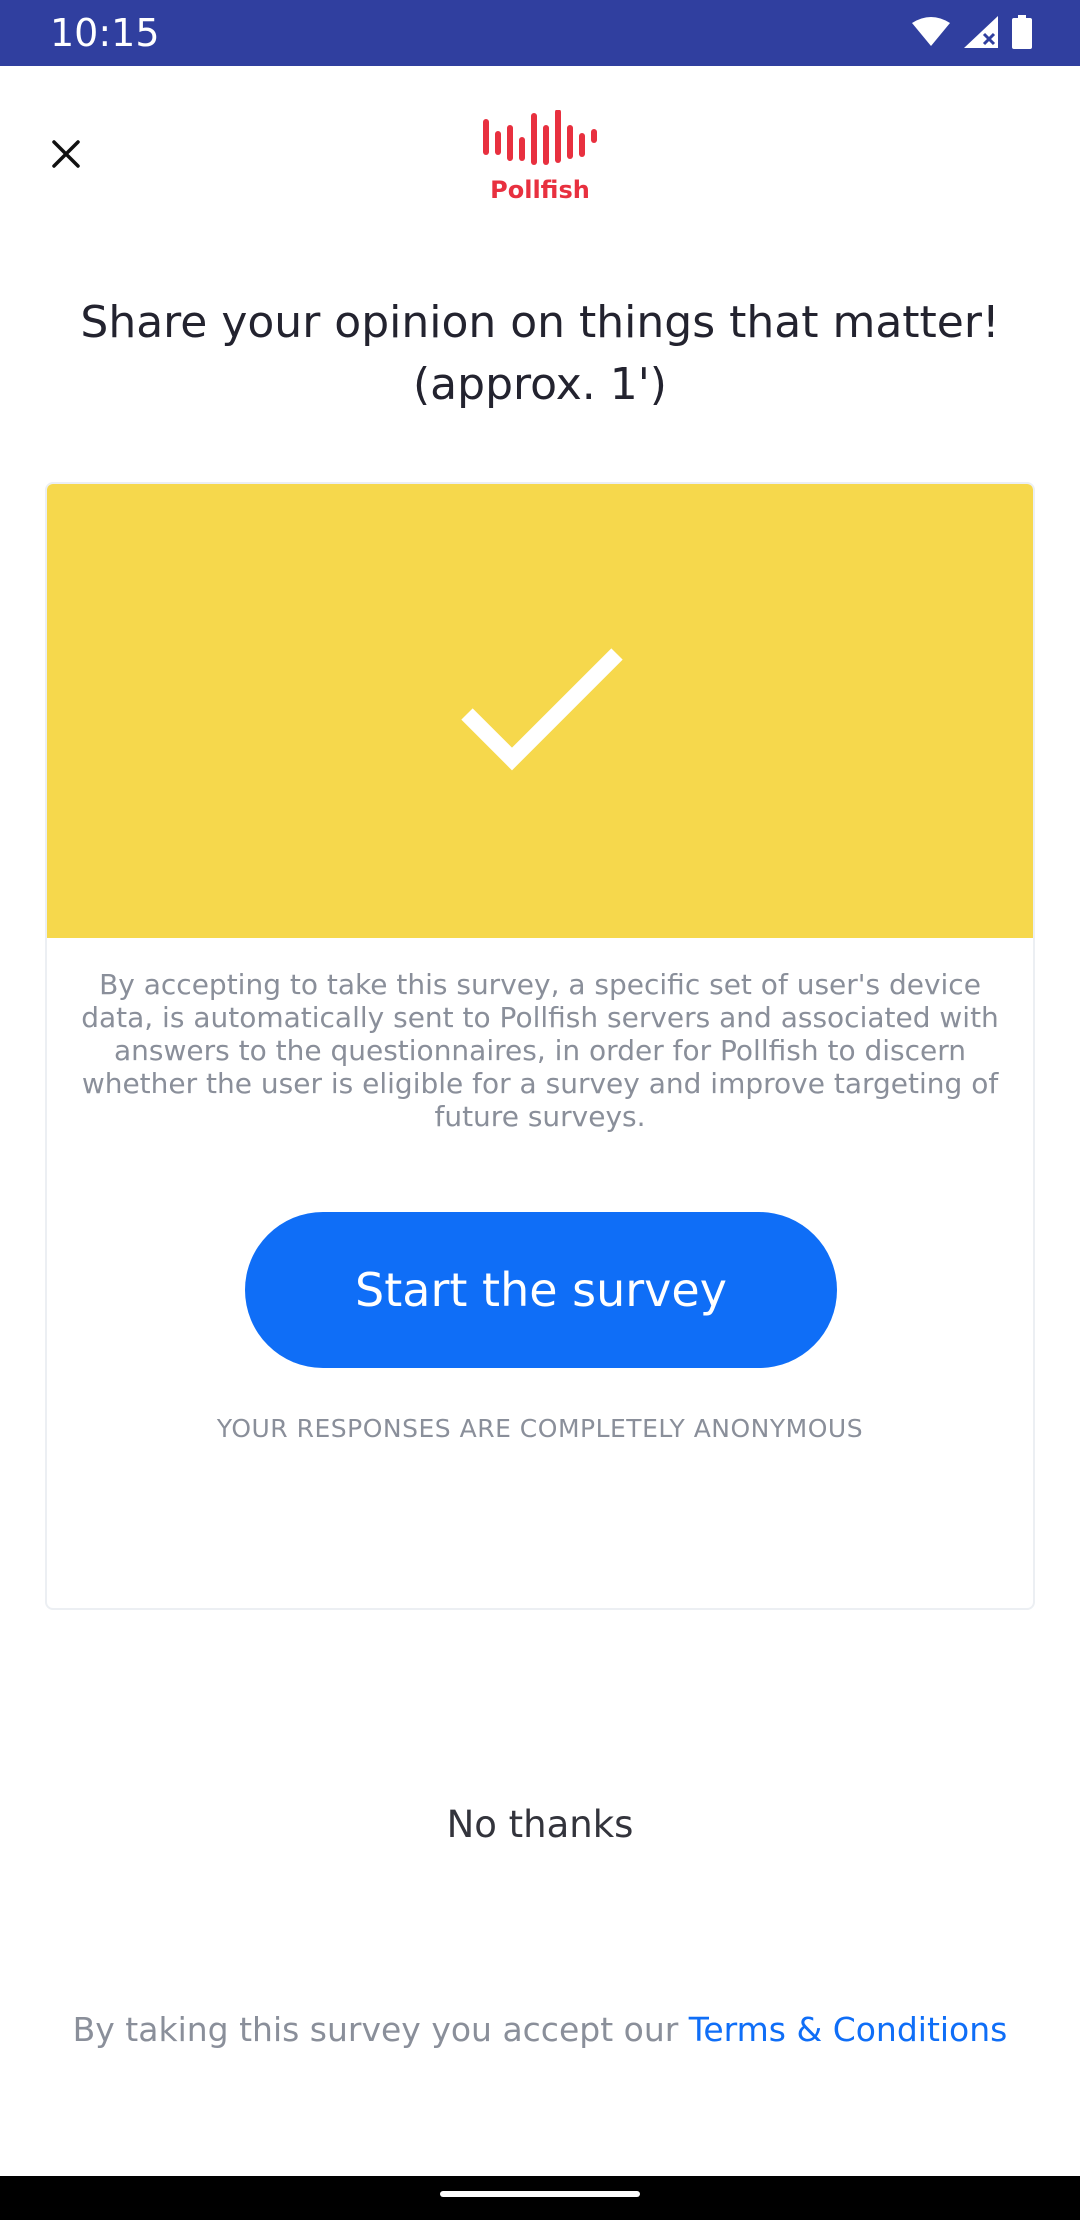  I want to click on close-button, so click(66, 156).